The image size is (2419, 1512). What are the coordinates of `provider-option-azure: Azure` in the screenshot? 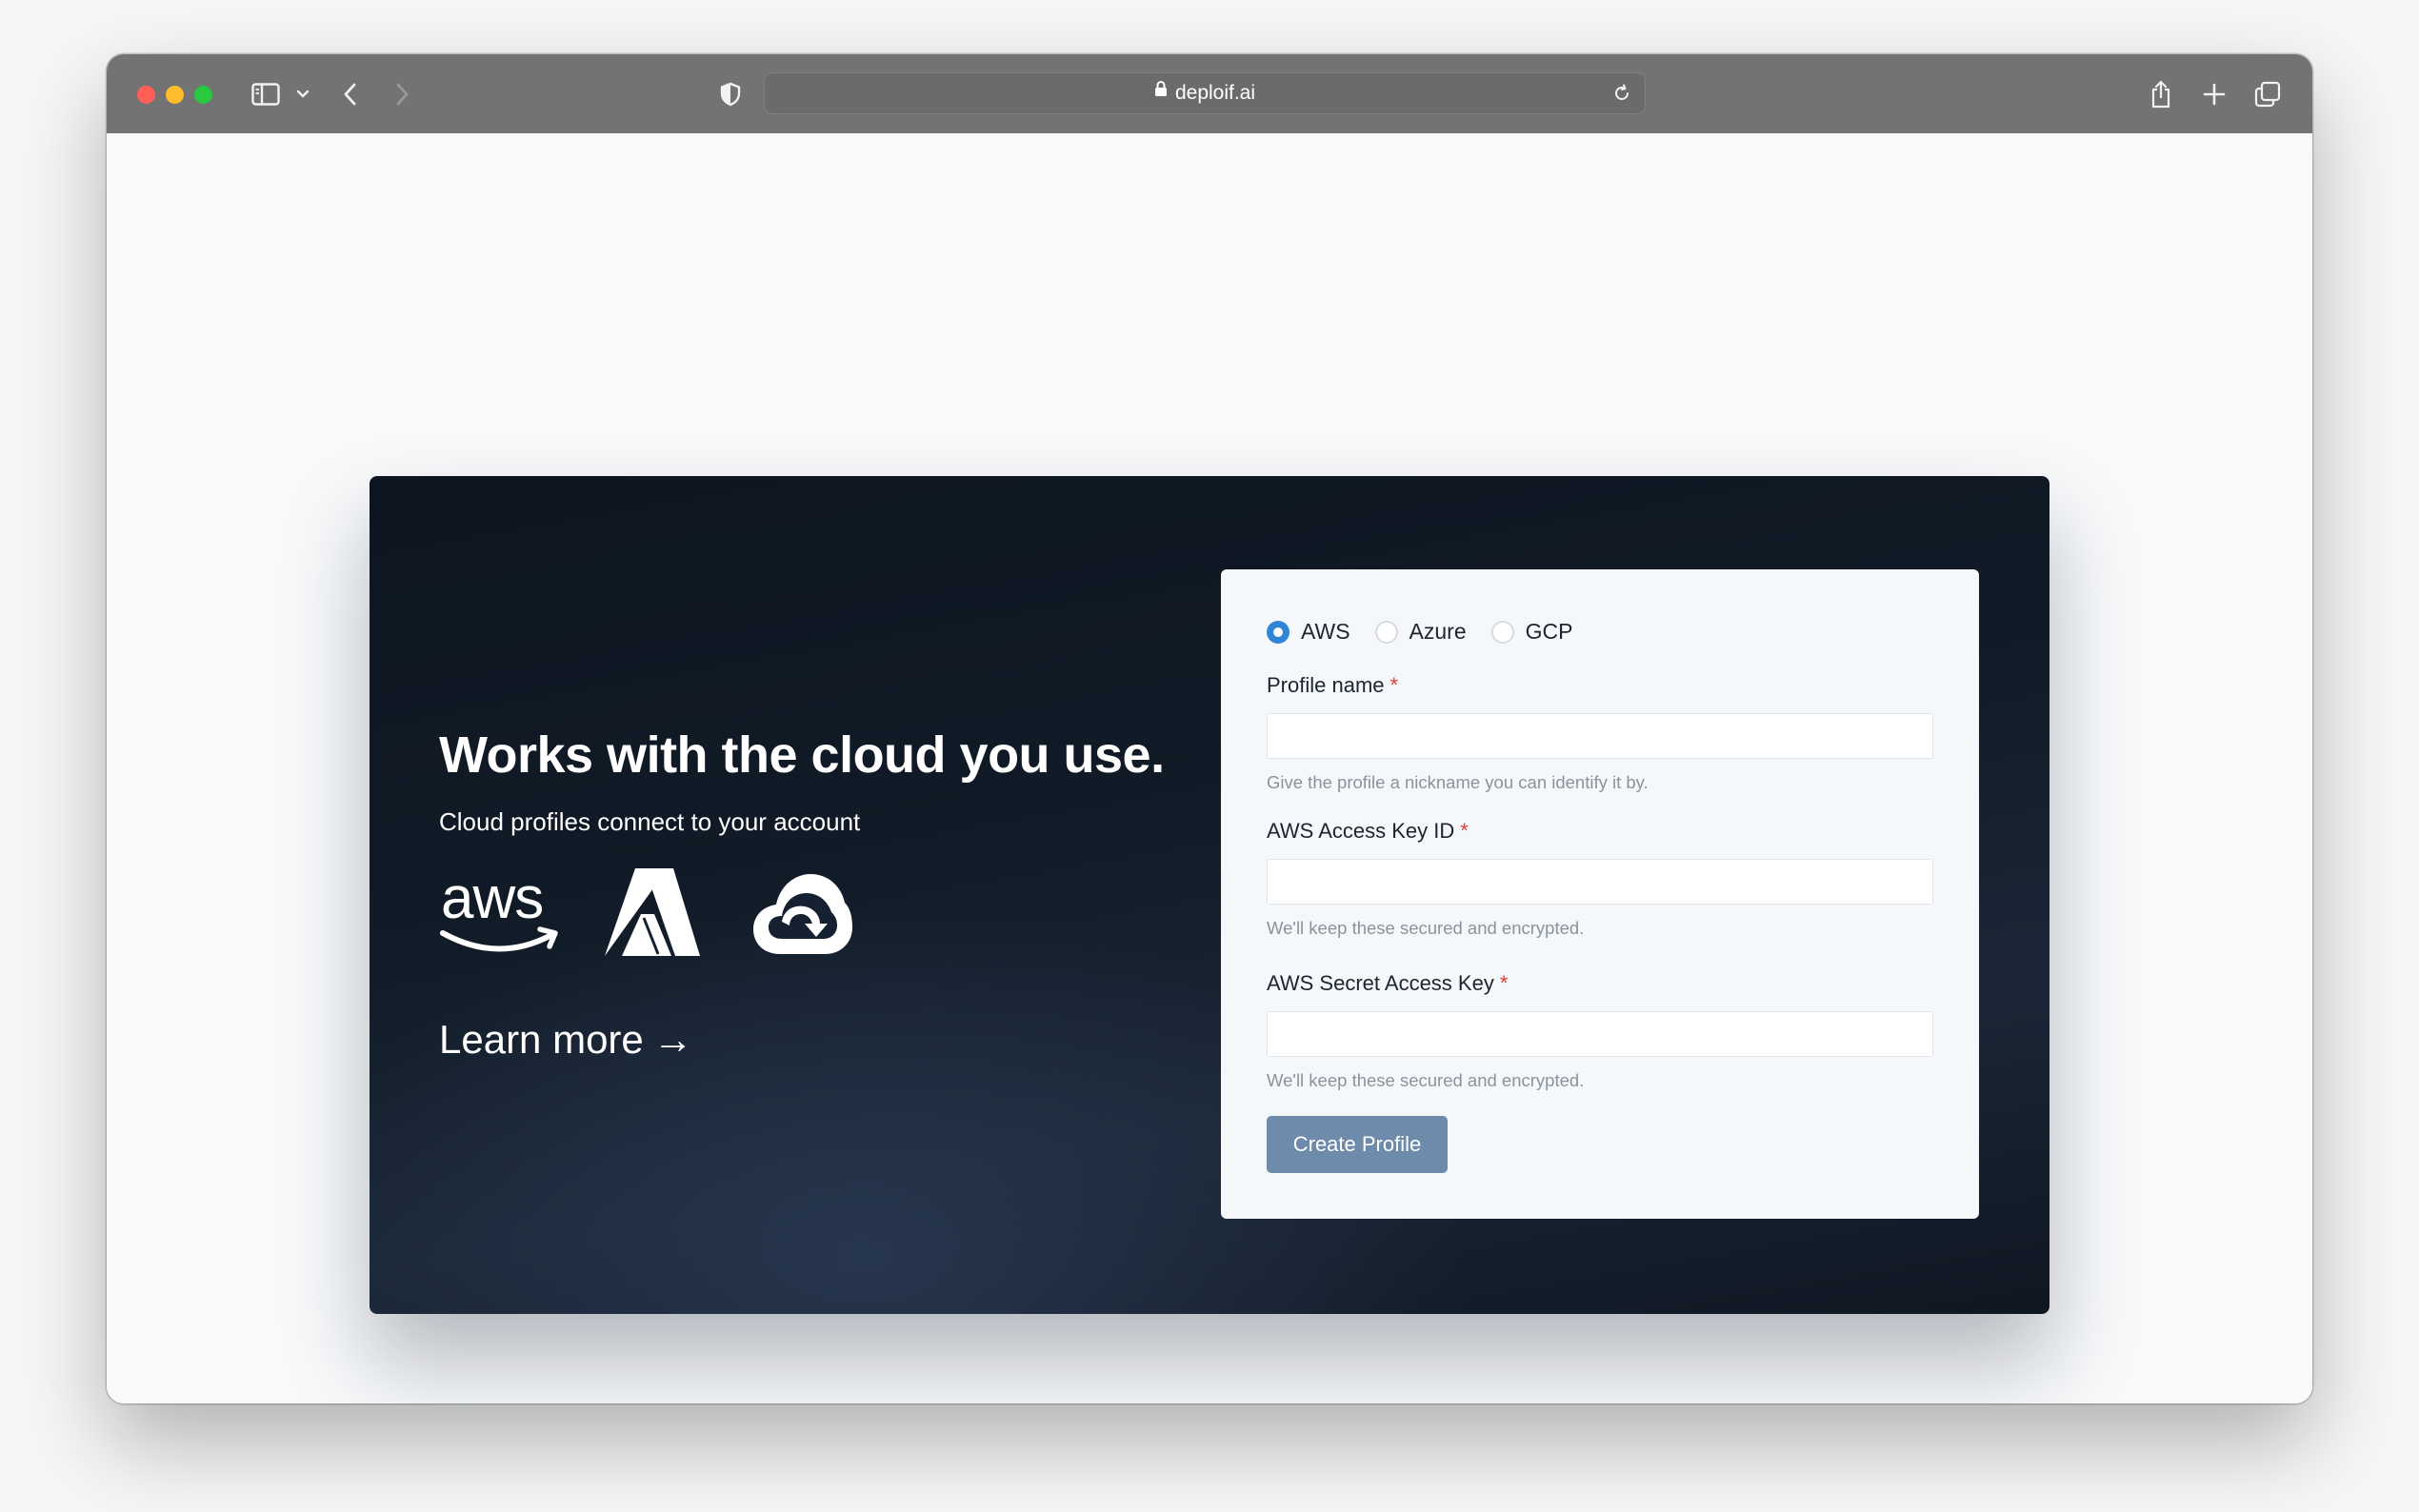 It's located at (1420, 632).